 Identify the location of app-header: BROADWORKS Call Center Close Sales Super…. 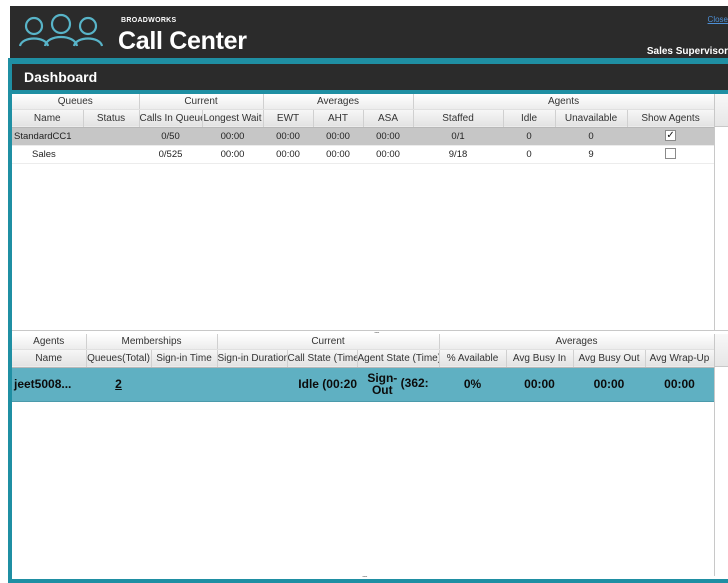
(369, 32).